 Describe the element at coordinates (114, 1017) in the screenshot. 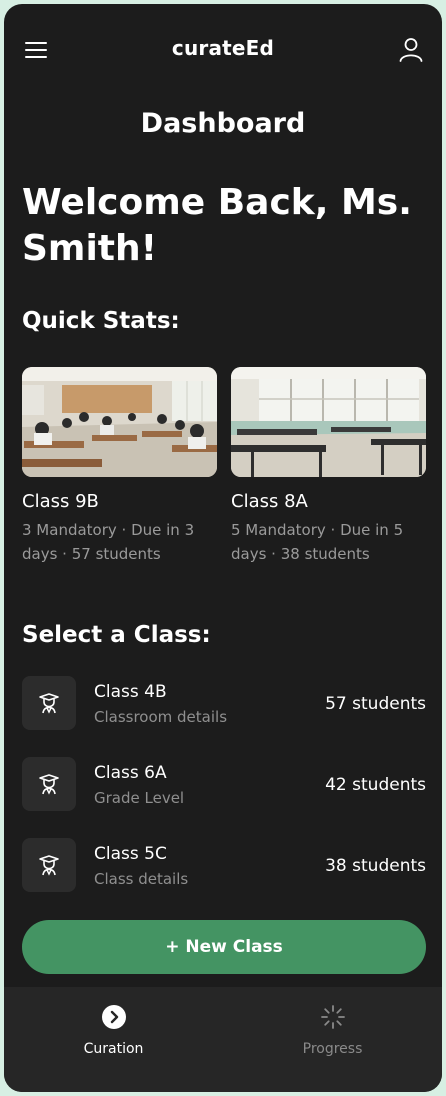

I see `chevron-circle-icon` at that location.